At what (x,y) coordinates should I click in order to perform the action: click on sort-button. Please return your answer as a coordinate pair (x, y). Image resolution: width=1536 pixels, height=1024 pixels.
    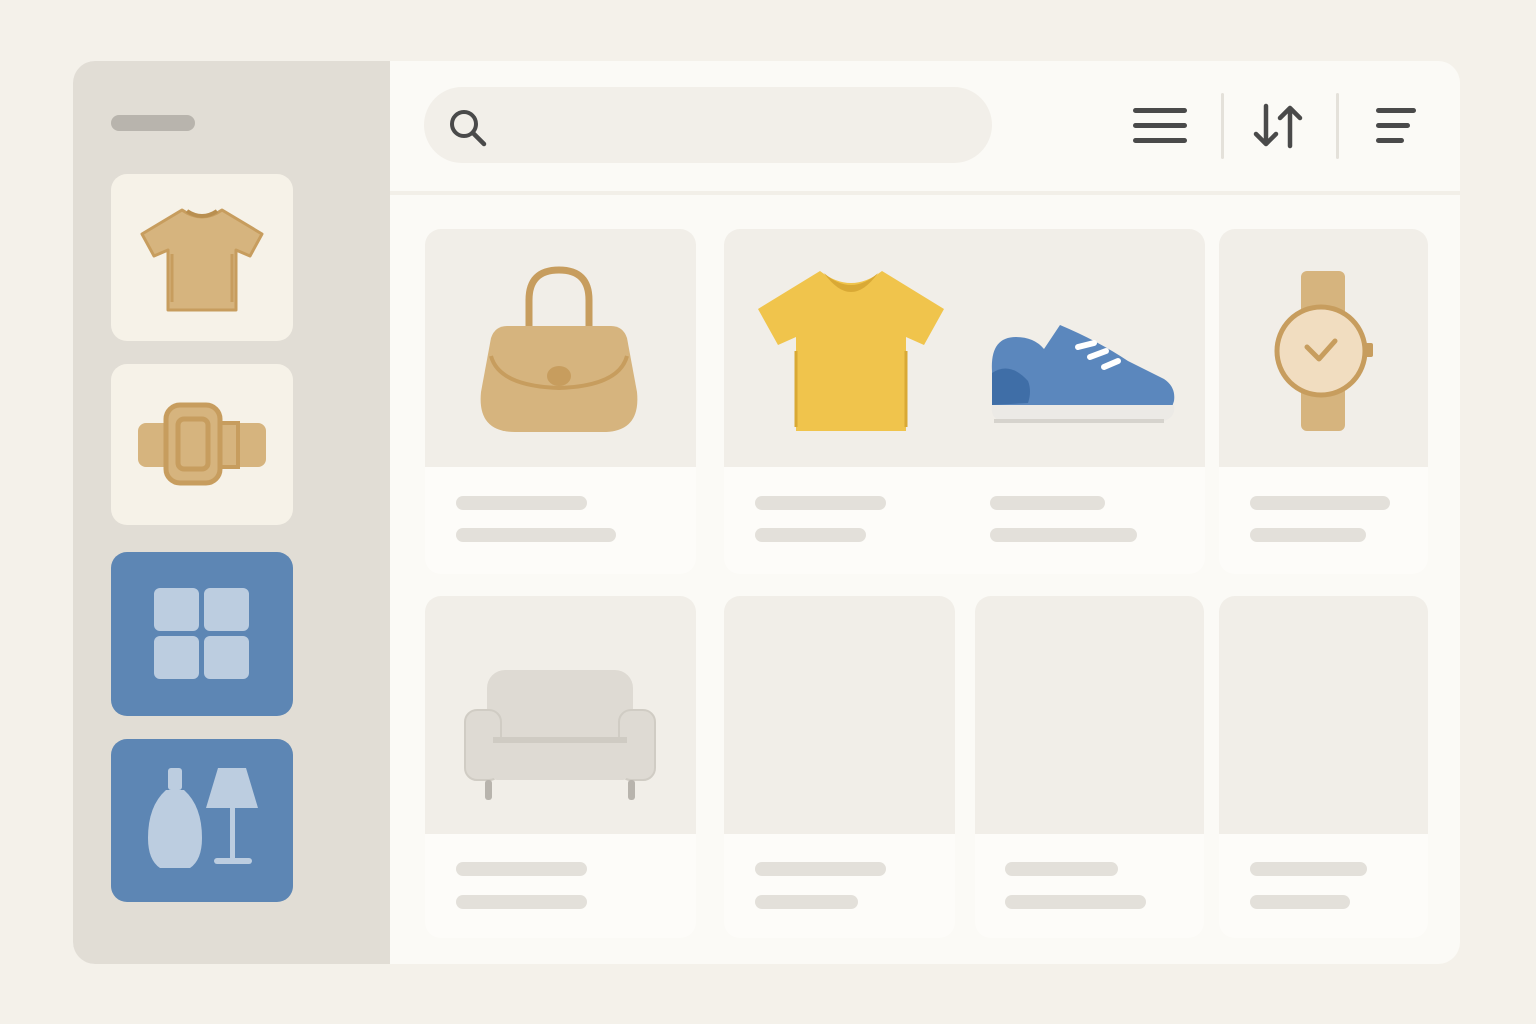
    Looking at the image, I should click on (1278, 126).